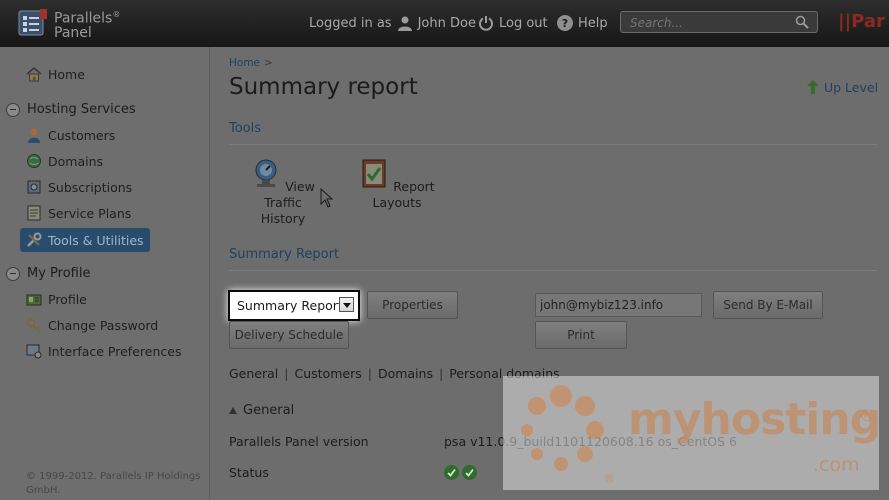 Image resolution: width=889 pixels, height=500 pixels. Describe the element at coordinates (851, 87) in the screenshot. I see `up-level-label: Up Level` at that location.